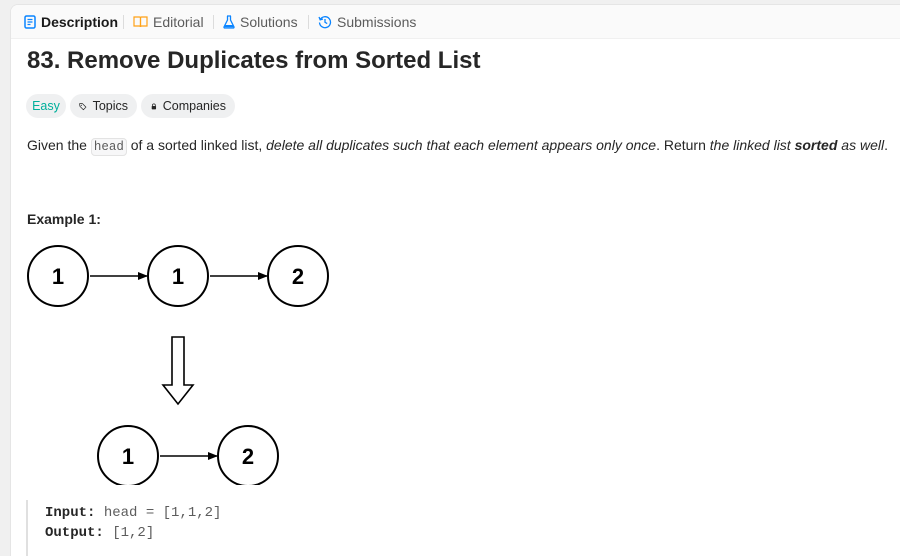 Image resolution: width=900 pixels, height=556 pixels. Describe the element at coordinates (133, 533) in the screenshot. I see `output-value: [1,2]` at that location.